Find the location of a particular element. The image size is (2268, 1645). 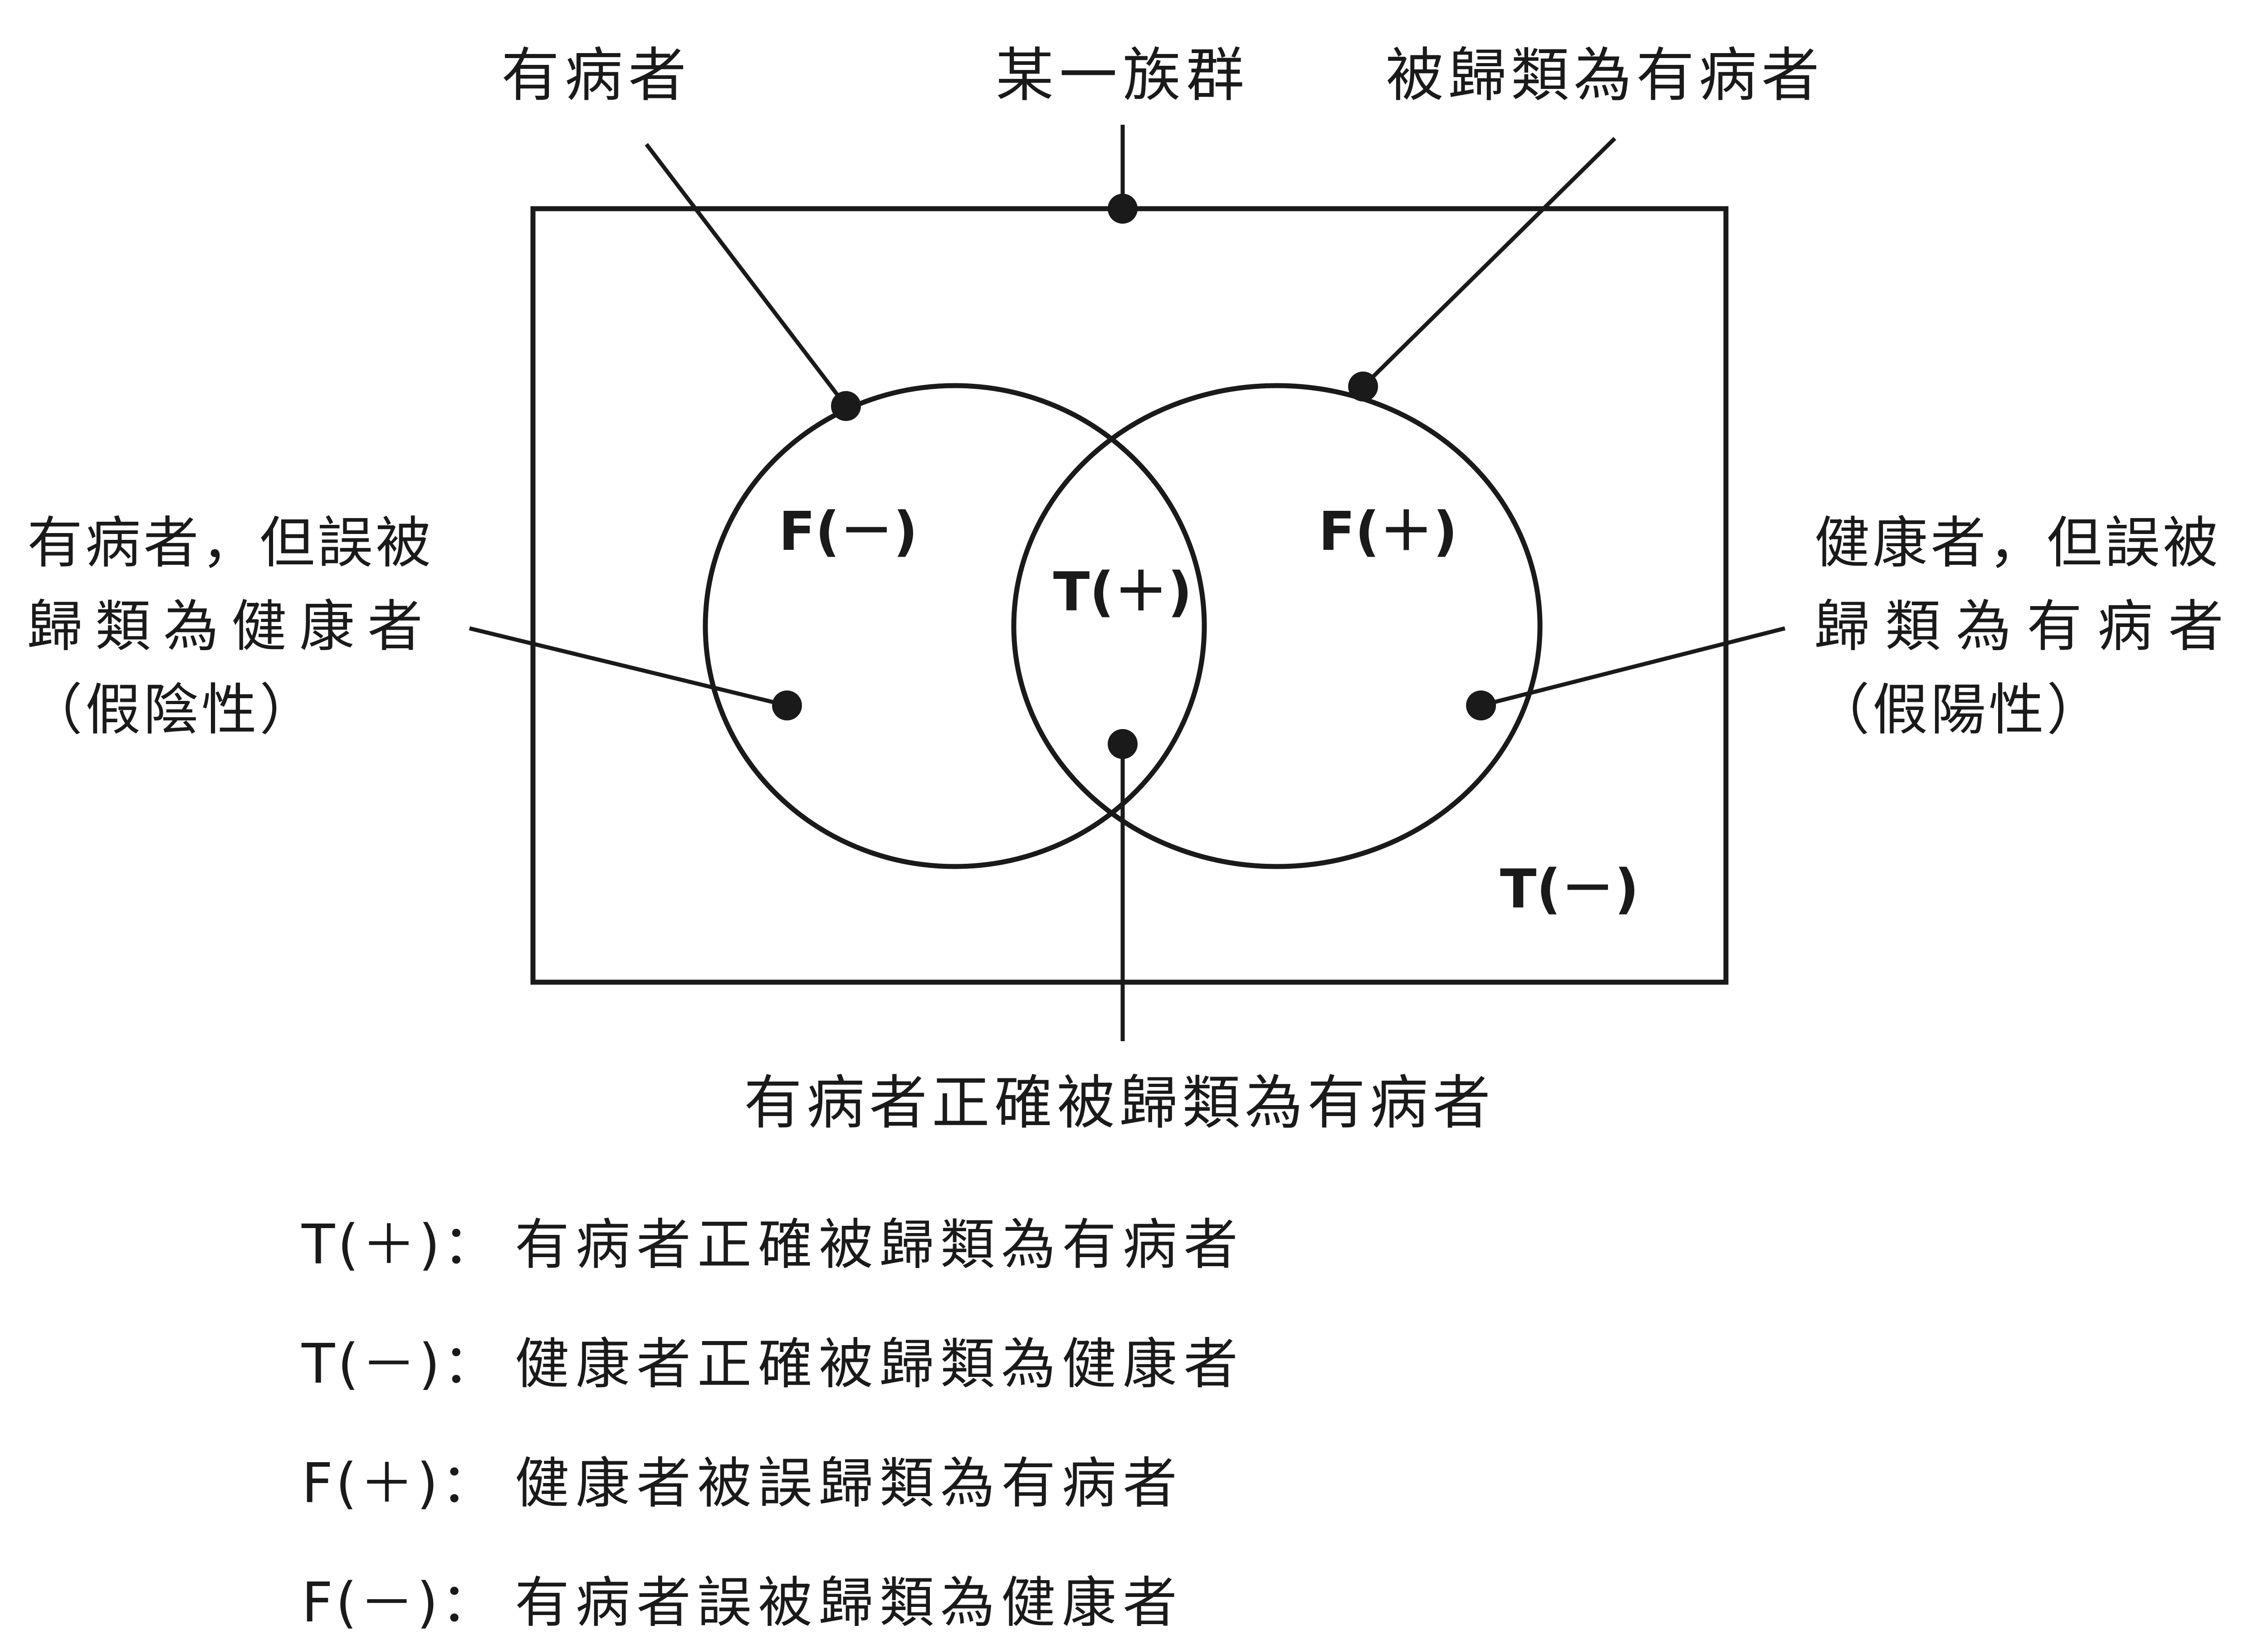

marker-true-positive is located at coordinates (1123, 744).